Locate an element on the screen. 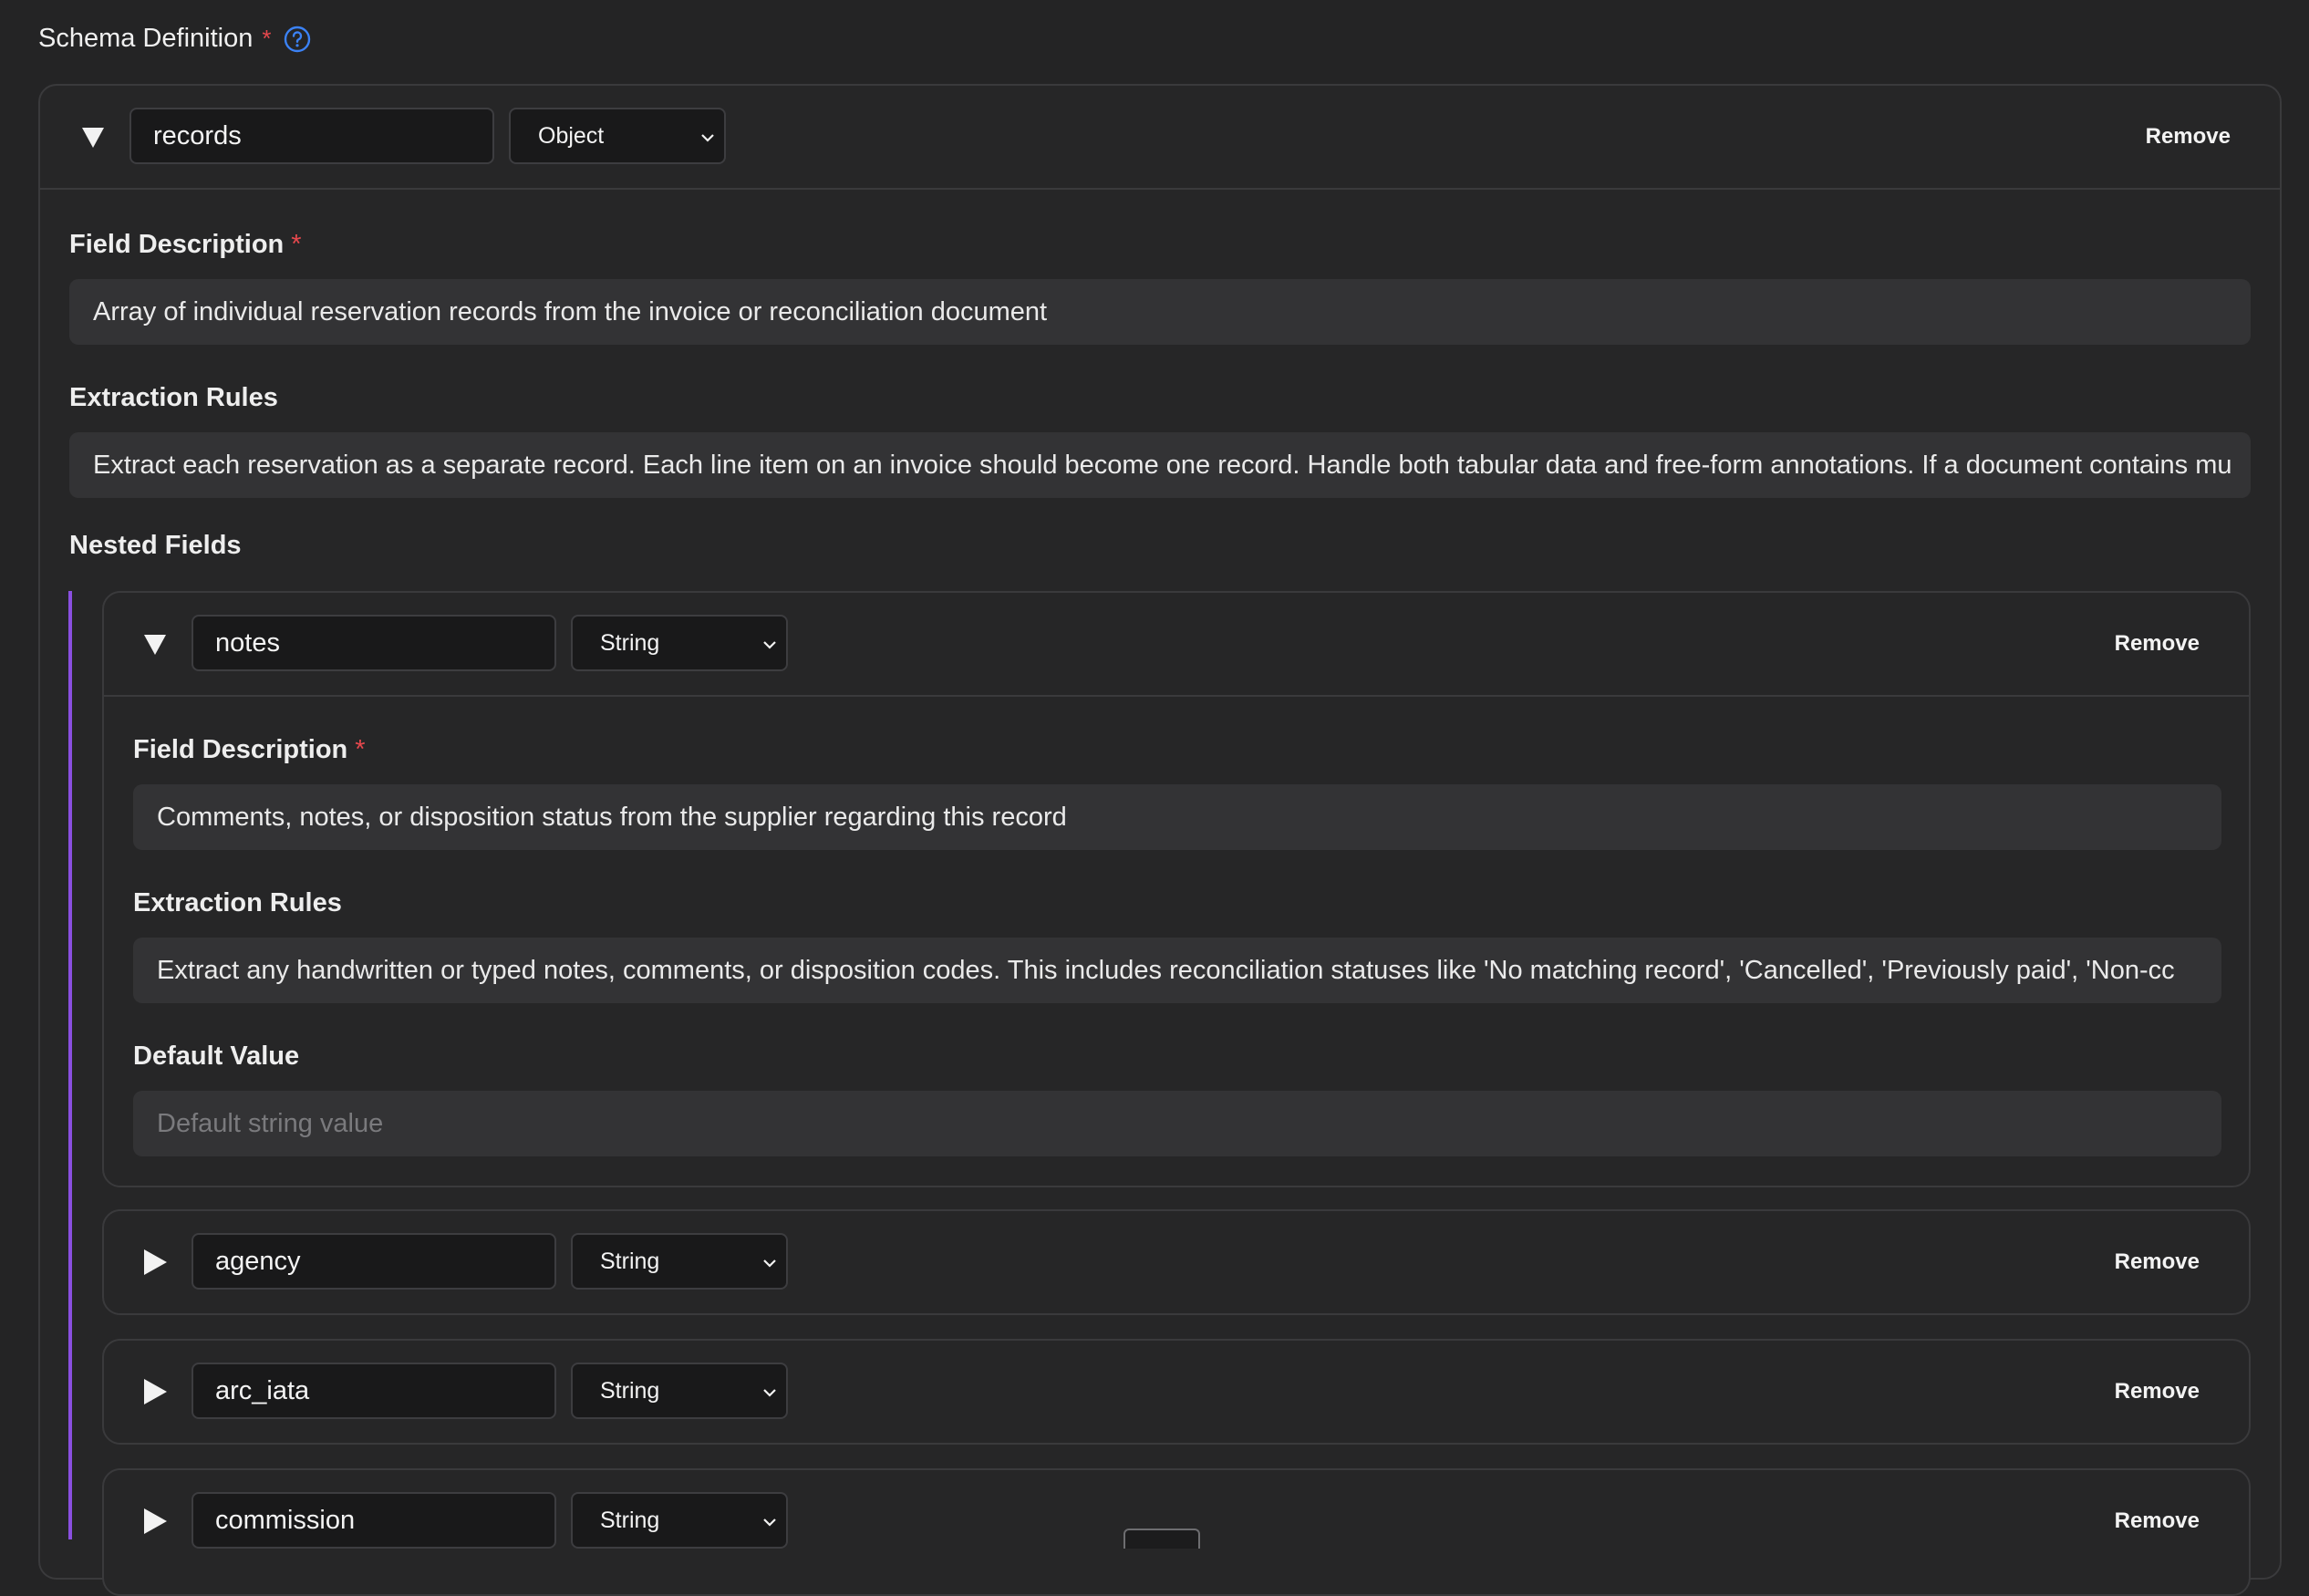 The image size is (2309, 1596). nested-field-card-arc-iata: String Remove is located at coordinates (1176, 1392).